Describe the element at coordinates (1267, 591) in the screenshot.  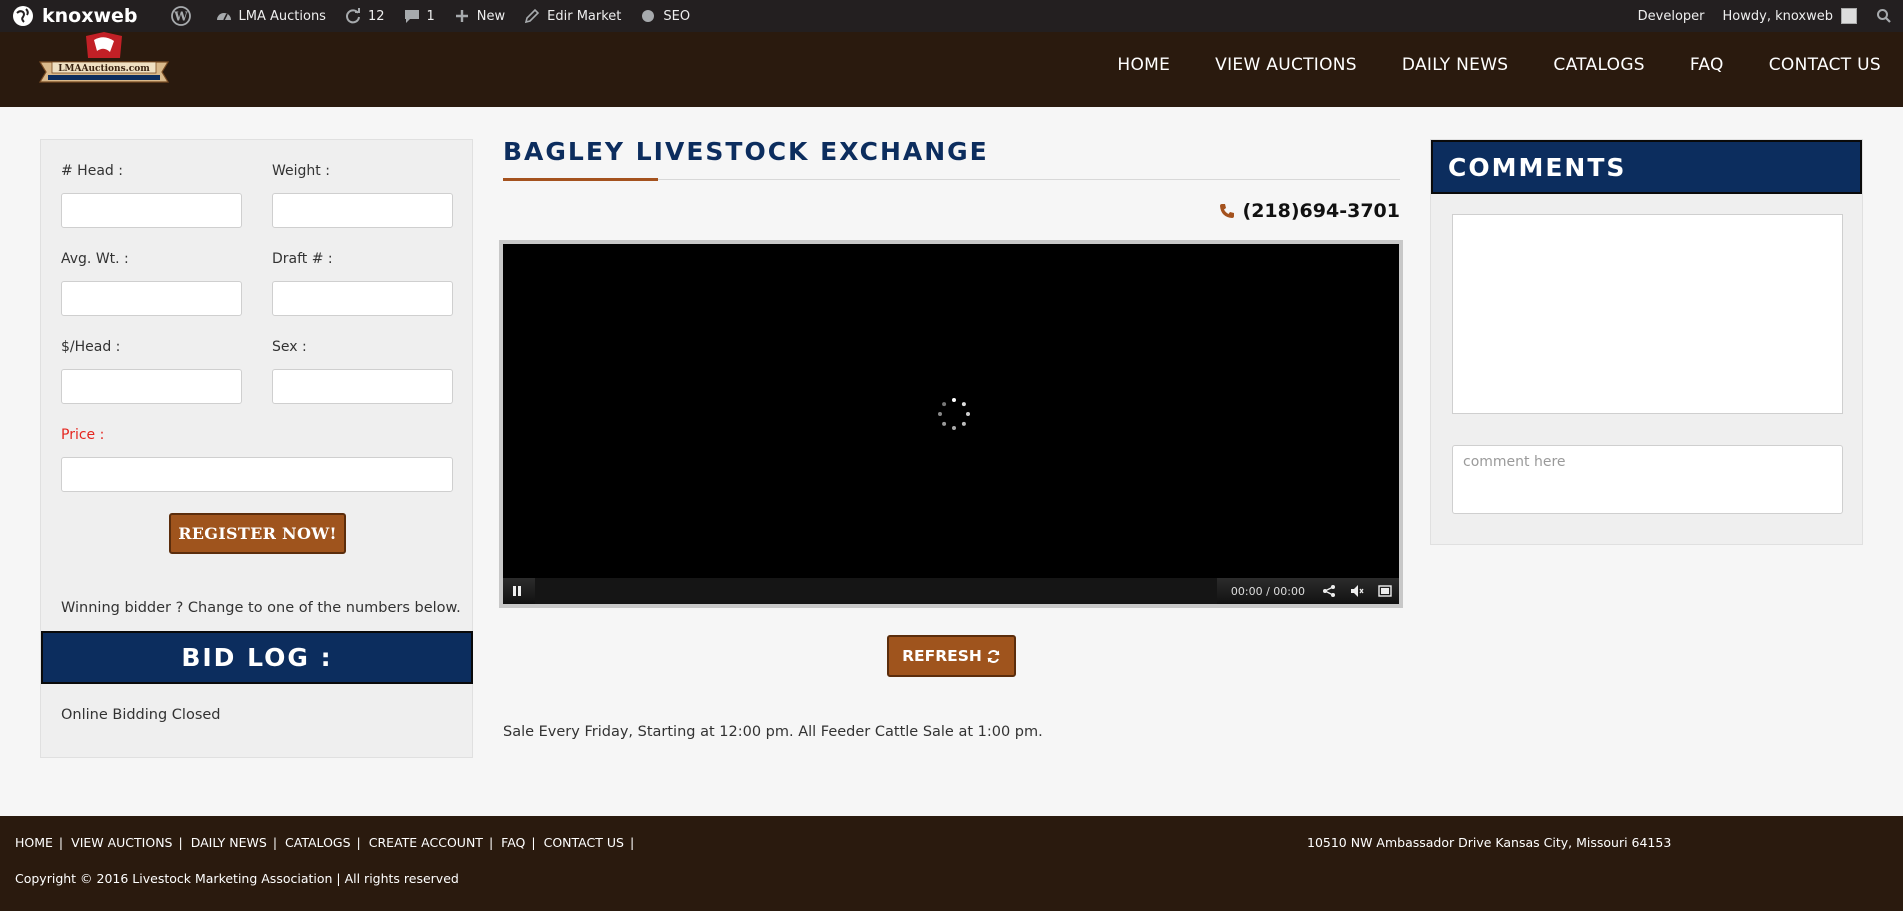
I see `video-time: 00:00 / 00:00` at that location.